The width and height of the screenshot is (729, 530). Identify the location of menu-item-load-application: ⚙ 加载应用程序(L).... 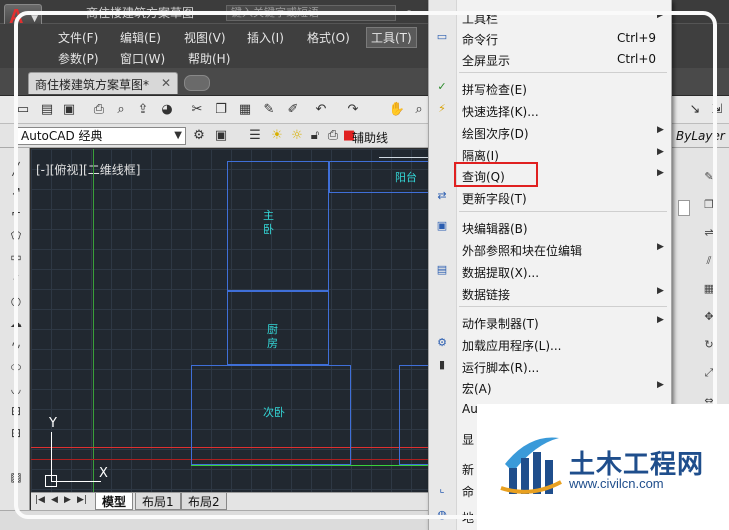
(551, 344).